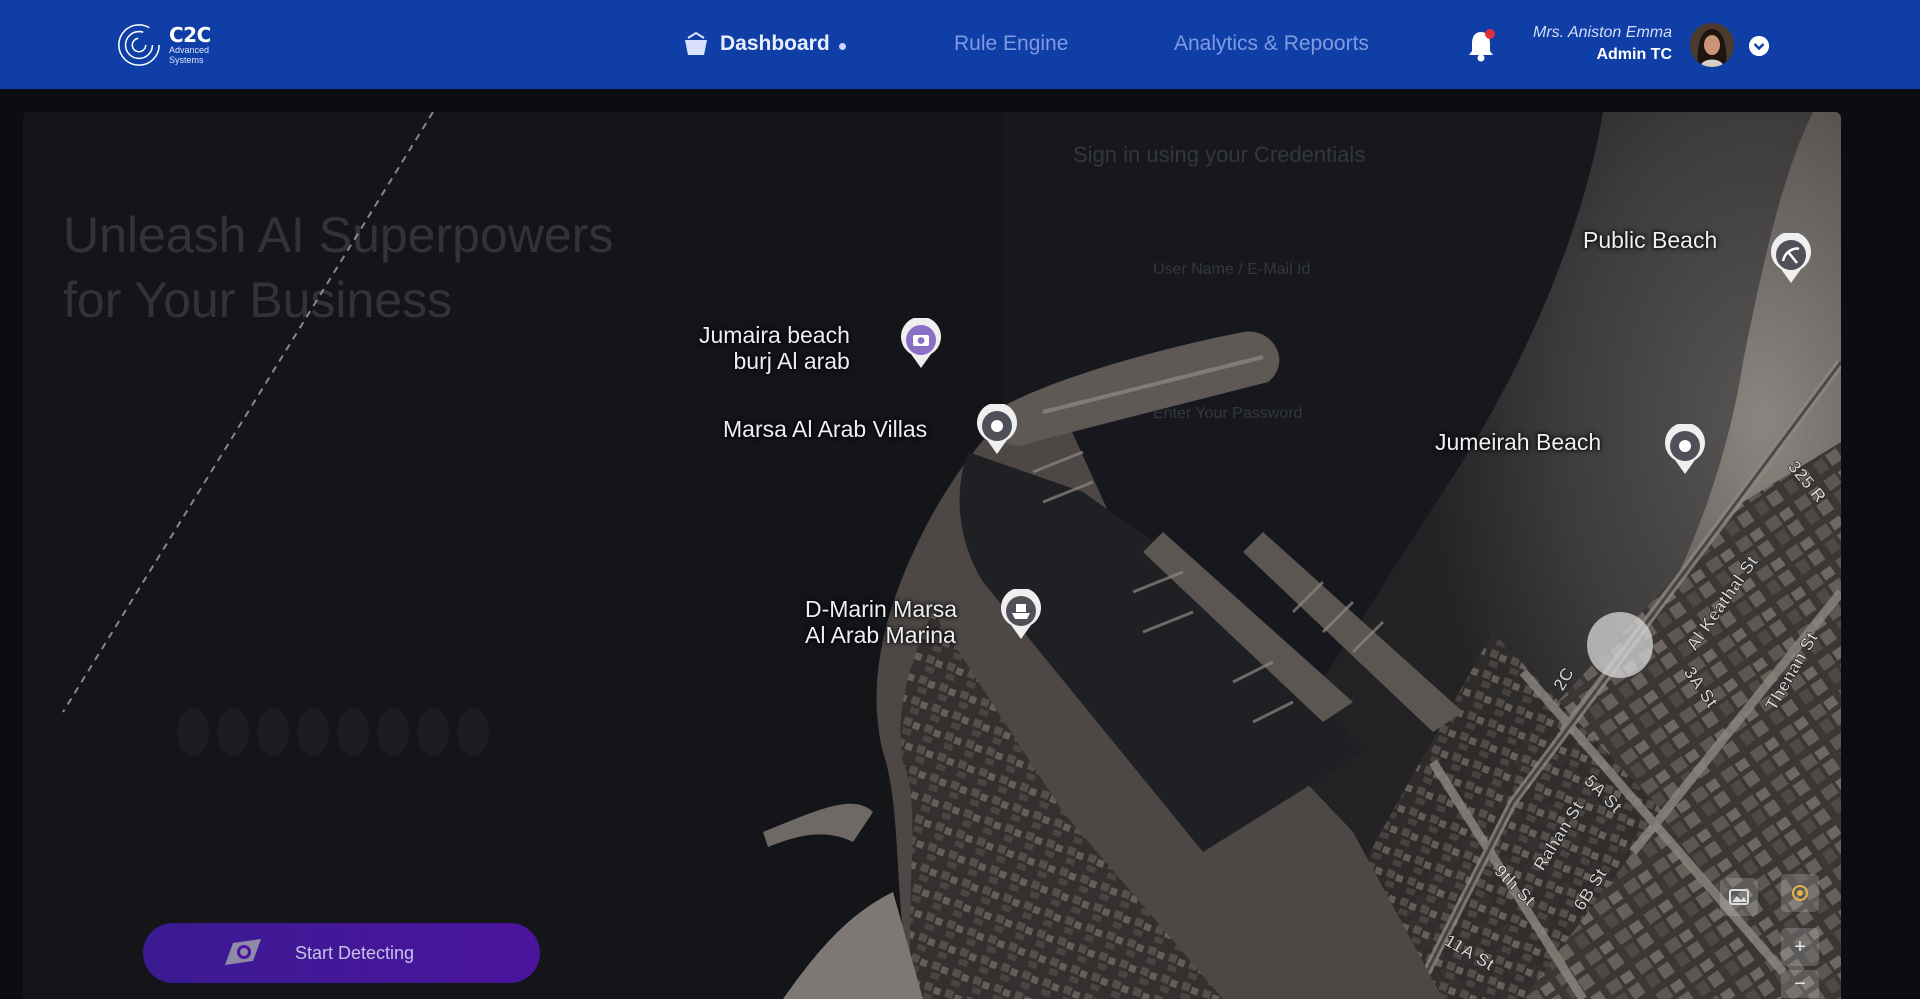 This screenshot has height=999, width=1920. I want to click on notification-bell-icon, so click(1481, 45).